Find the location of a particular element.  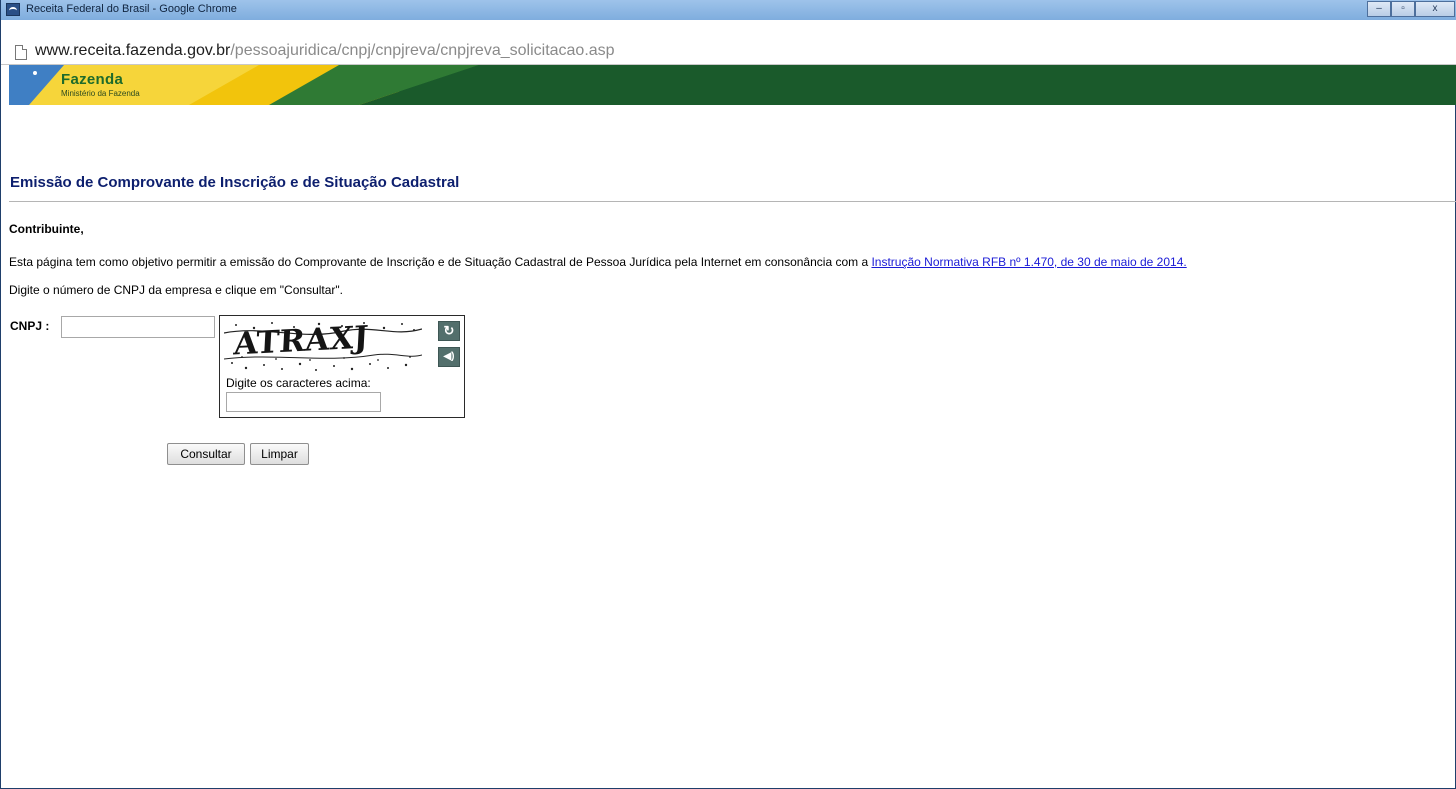

maximize-button: ▫ is located at coordinates (1403, 9).